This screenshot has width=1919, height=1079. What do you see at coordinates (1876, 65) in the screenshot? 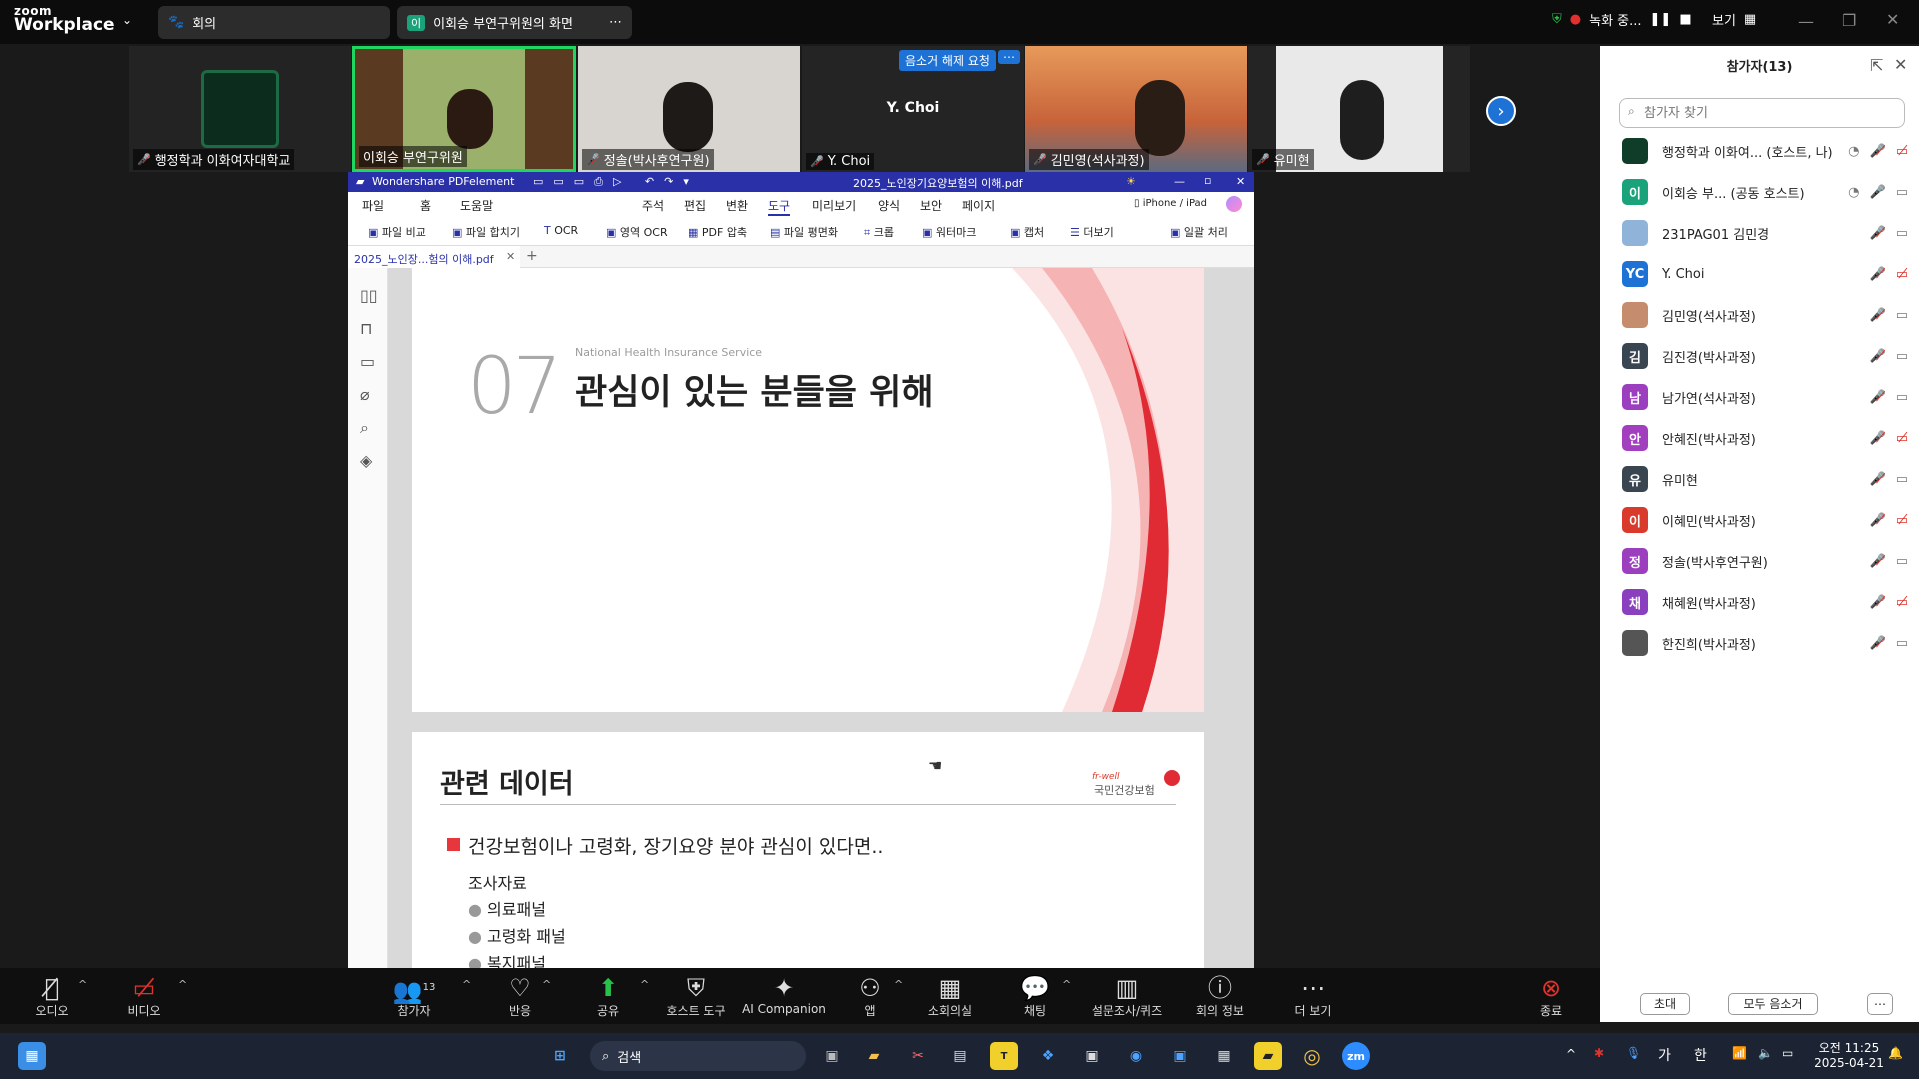
I see `popout-icon: ⇱` at bounding box center [1876, 65].